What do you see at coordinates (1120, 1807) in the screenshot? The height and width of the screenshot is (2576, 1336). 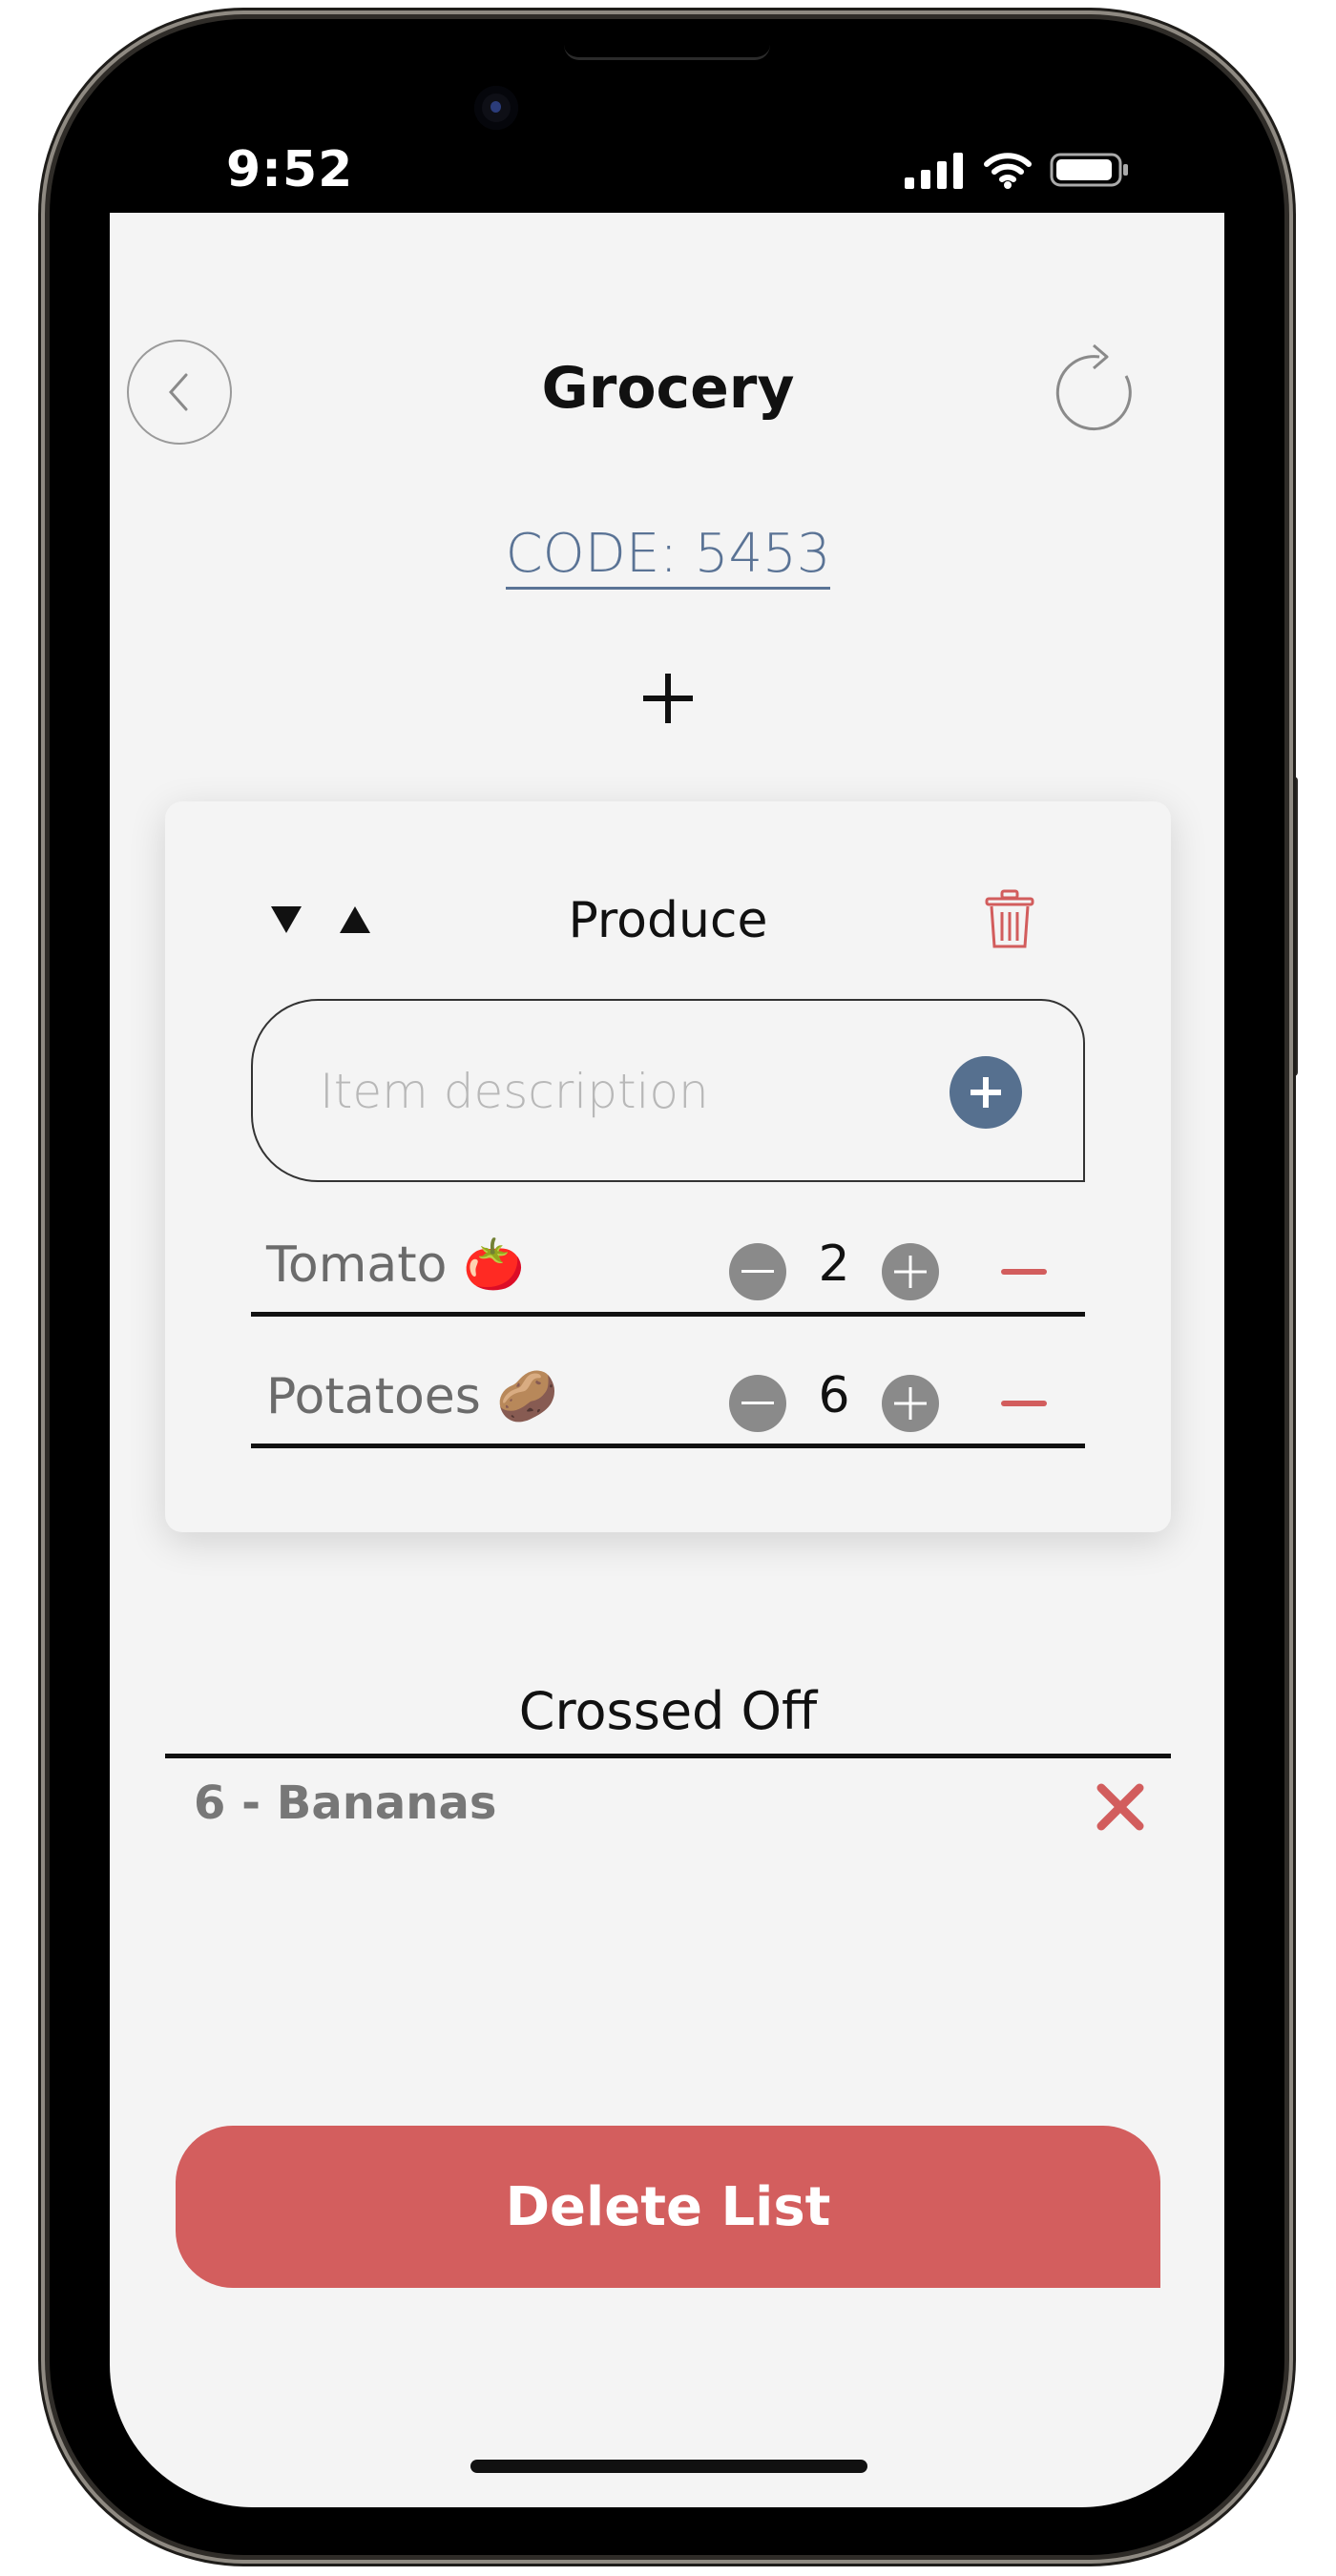 I see `close-icon` at bounding box center [1120, 1807].